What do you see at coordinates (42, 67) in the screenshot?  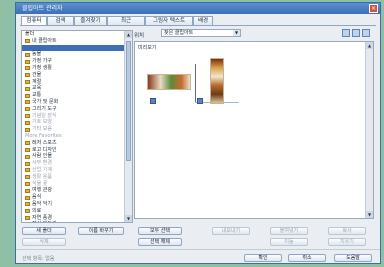 I see `tree-item-label: 가정 생활` at bounding box center [42, 67].